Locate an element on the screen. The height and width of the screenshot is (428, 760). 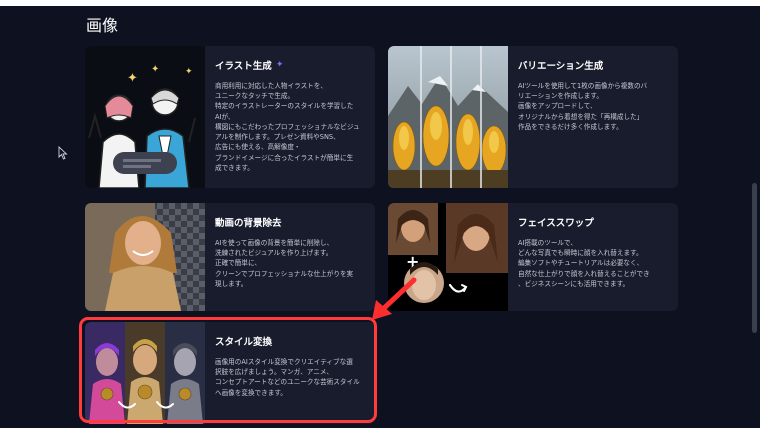
red-arrow-icon is located at coordinates (394, 298).